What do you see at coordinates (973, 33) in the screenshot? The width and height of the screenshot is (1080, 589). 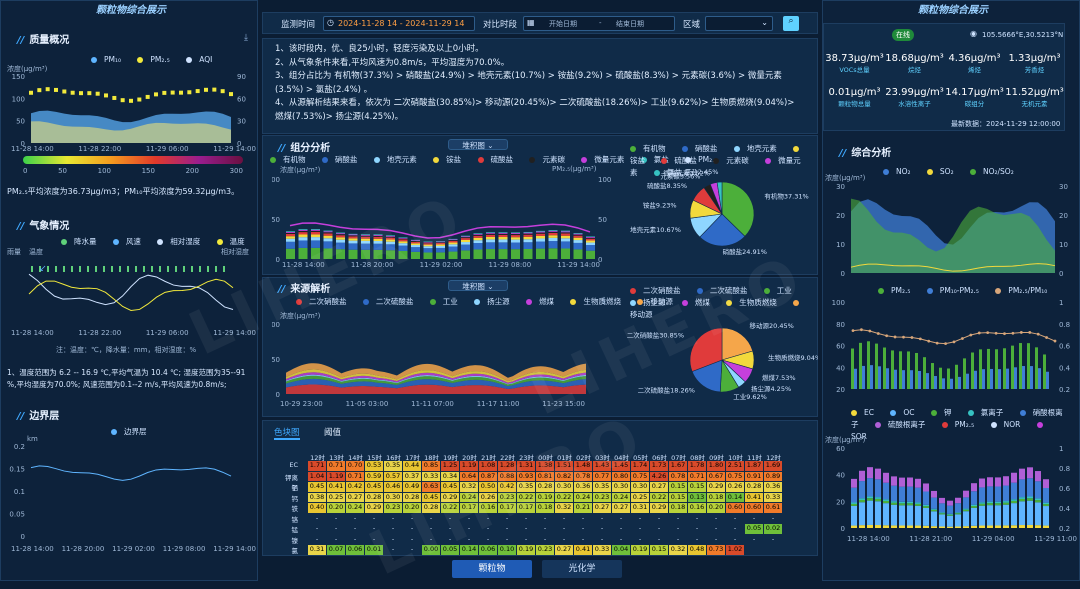 I see `location-icon: ◉` at bounding box center [973, 33].